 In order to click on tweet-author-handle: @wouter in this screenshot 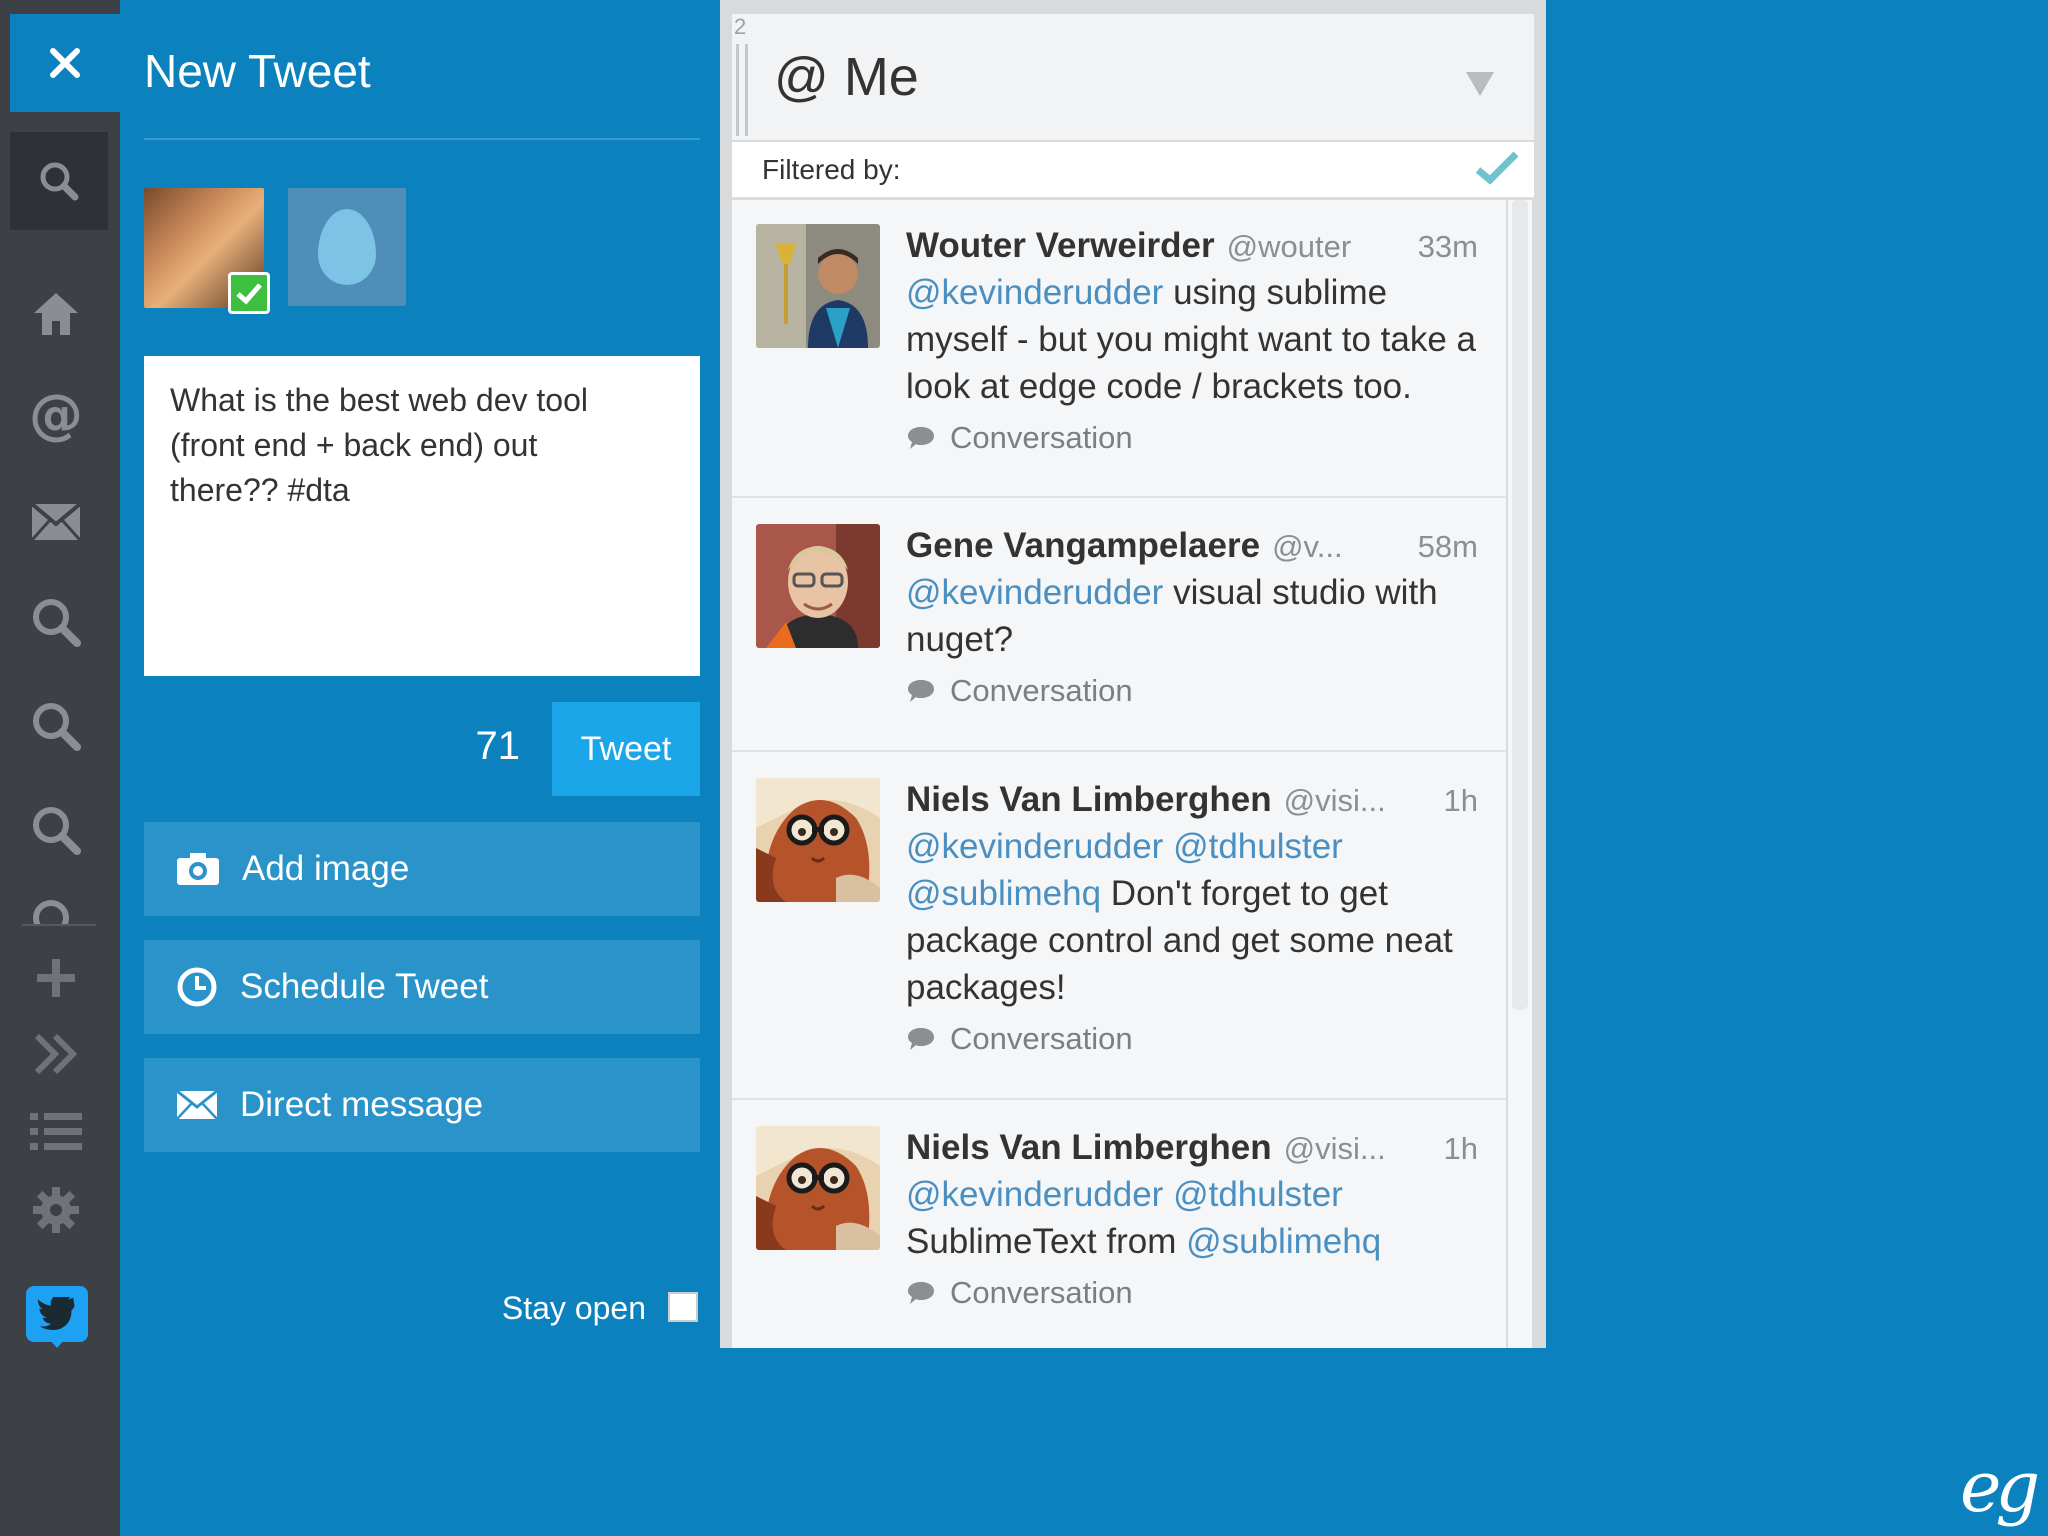, I will do `click(1317, 247)`.